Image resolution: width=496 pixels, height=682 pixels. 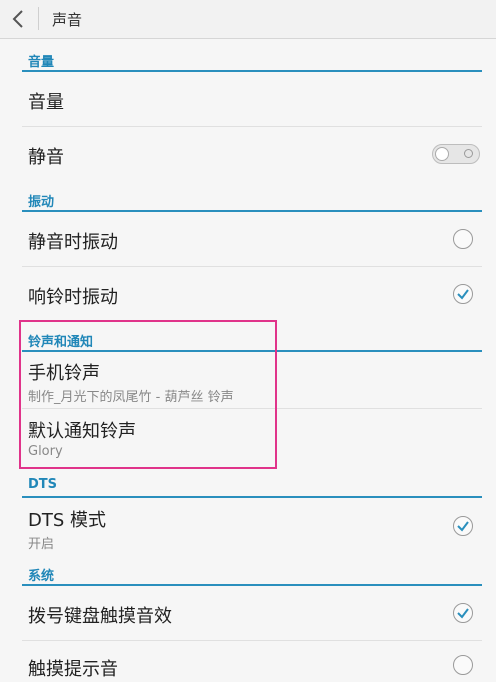 What do you see at coordinates (67, 520) in the screenshot?
I see `row-title: DTS 模式` at bounding box center [67, 520].